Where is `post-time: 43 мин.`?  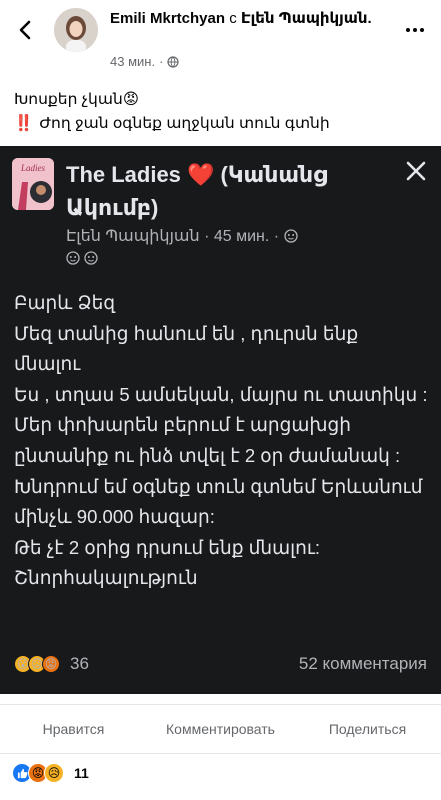
post-time: 43 мин. is located at coordinates (132, 61).